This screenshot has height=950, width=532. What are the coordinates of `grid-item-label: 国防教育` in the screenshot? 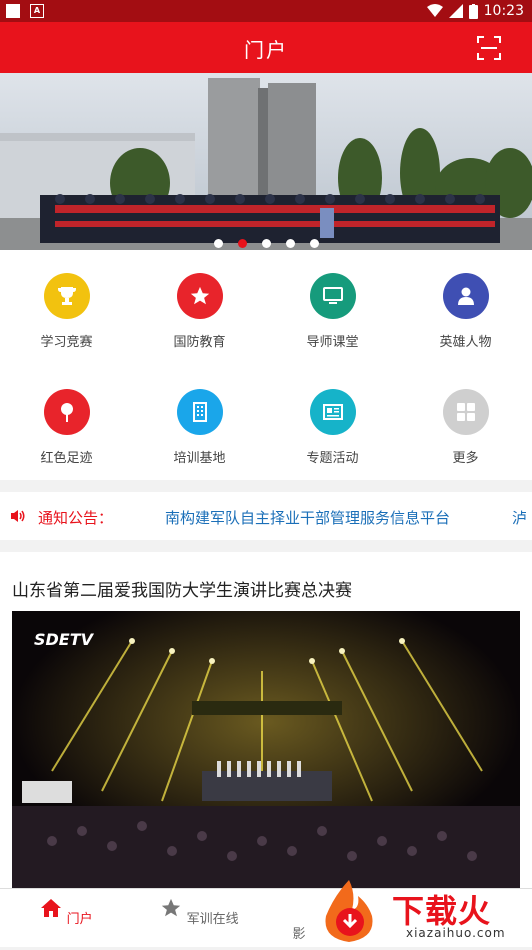 It's located at (199, 342).